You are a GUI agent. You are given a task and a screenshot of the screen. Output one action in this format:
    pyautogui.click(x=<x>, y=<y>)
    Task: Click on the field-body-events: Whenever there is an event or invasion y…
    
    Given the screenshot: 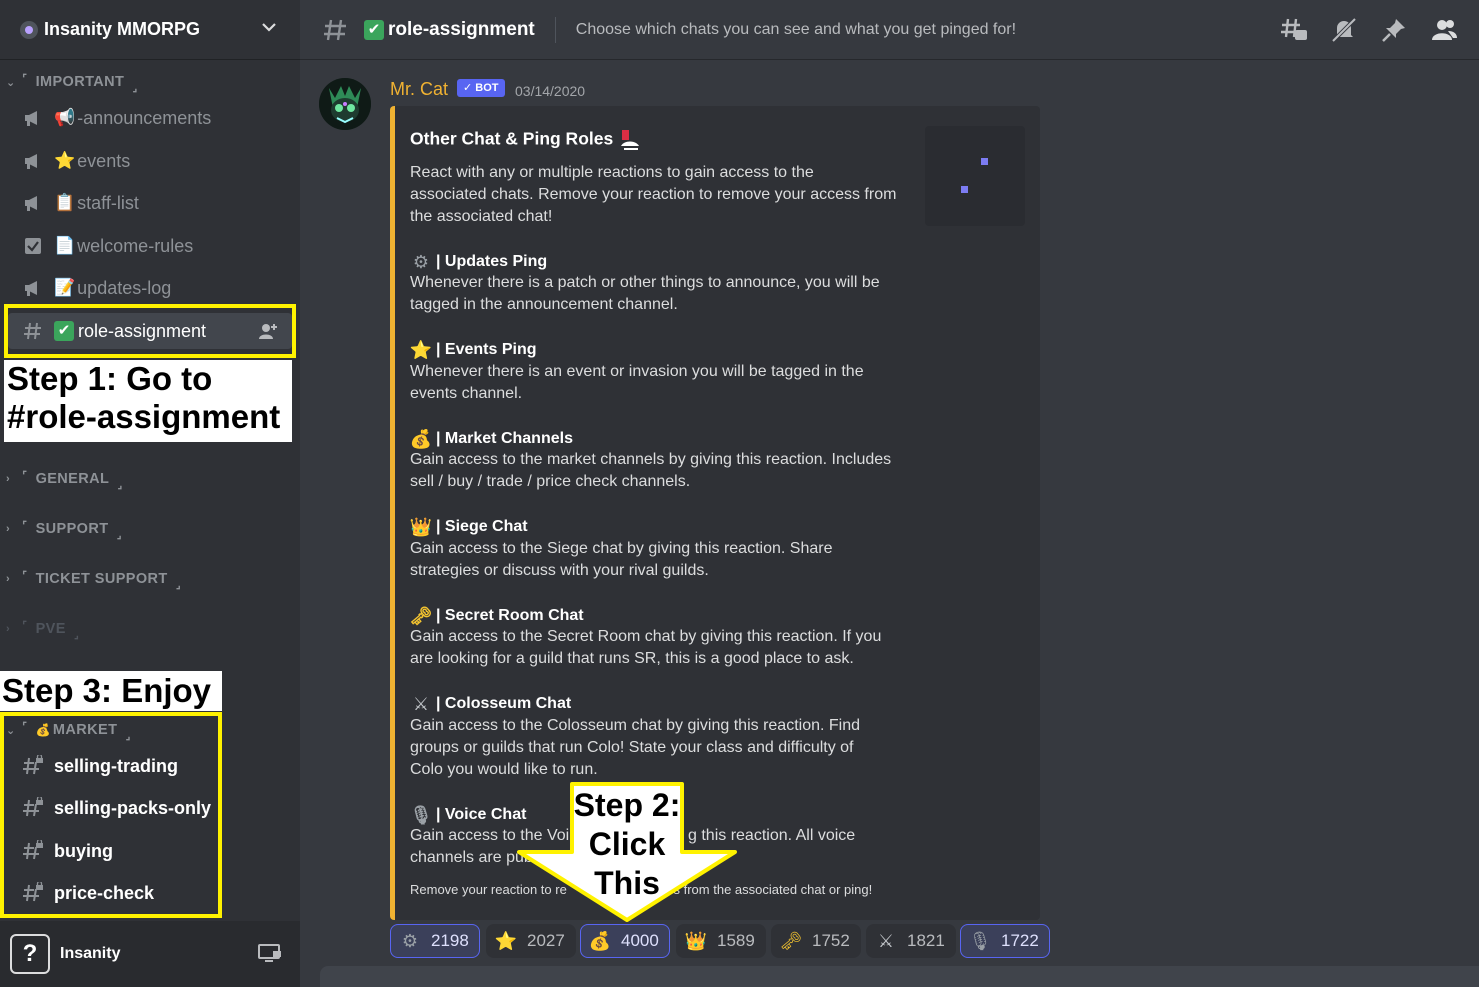 What is the action you would take?
    pyautogui.click(x=637, y=382)
    